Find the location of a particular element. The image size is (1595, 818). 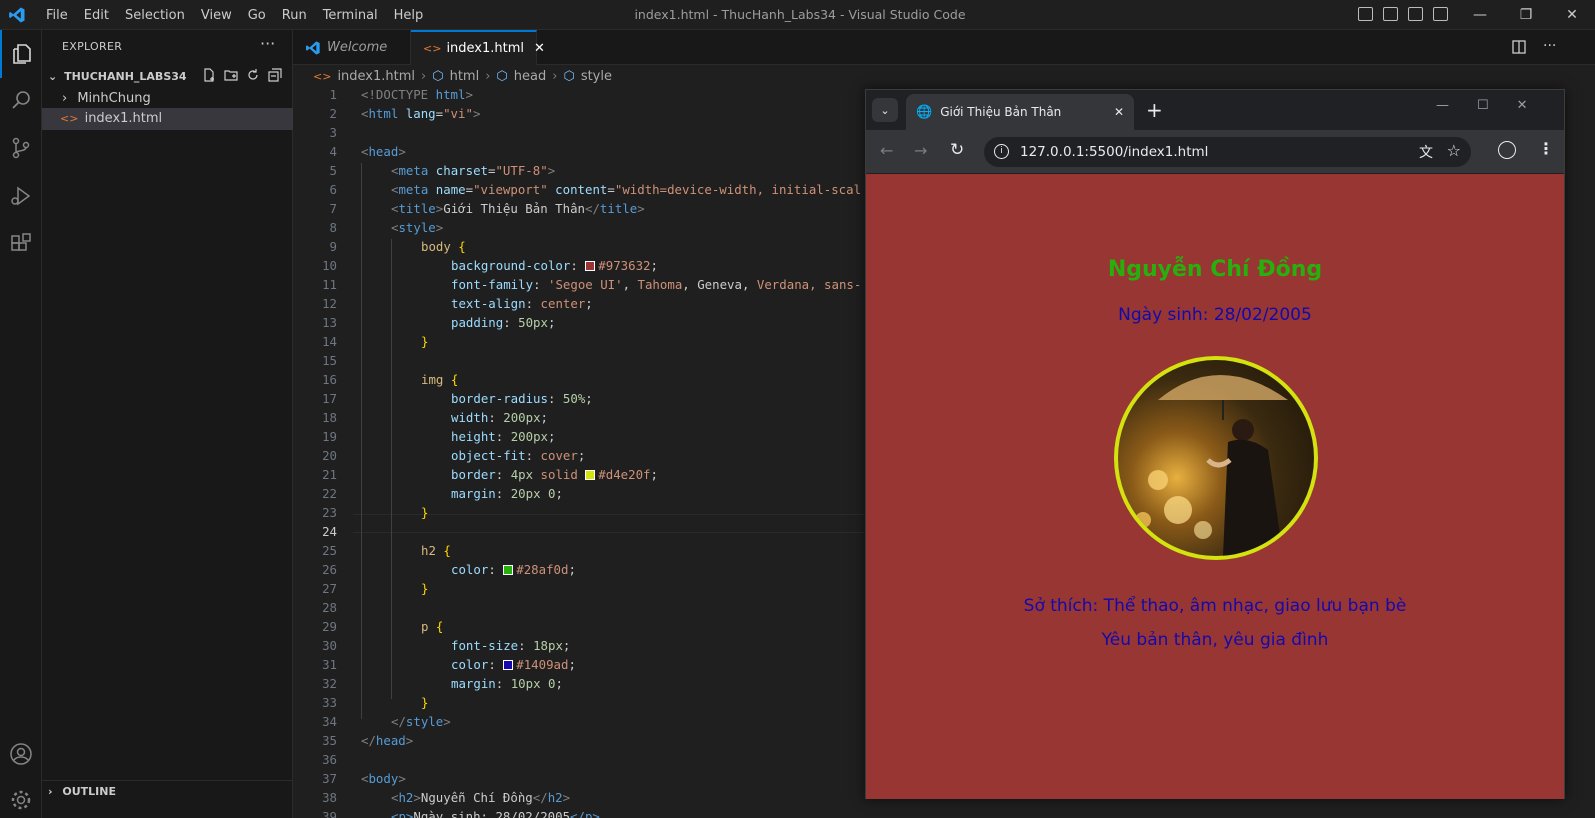

code-line: border: 4px solid #d4e20f; is located at coordinates (509, 474).